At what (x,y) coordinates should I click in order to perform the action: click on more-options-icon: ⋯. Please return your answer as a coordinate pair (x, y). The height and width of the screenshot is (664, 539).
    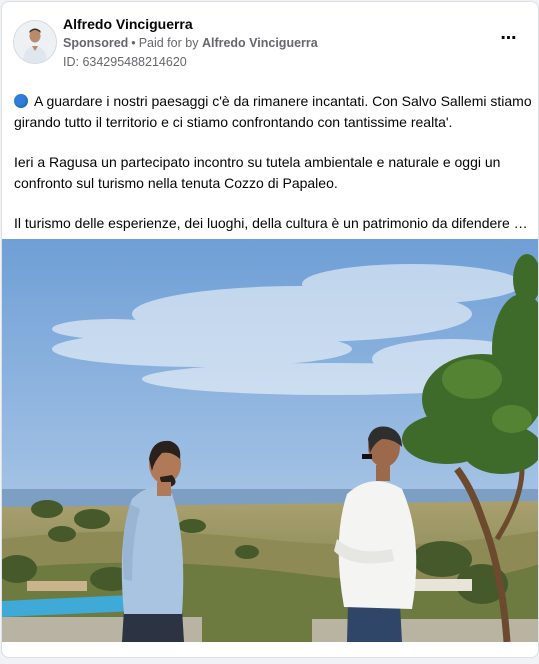
    Looking at the image, I should click on (509, 41).